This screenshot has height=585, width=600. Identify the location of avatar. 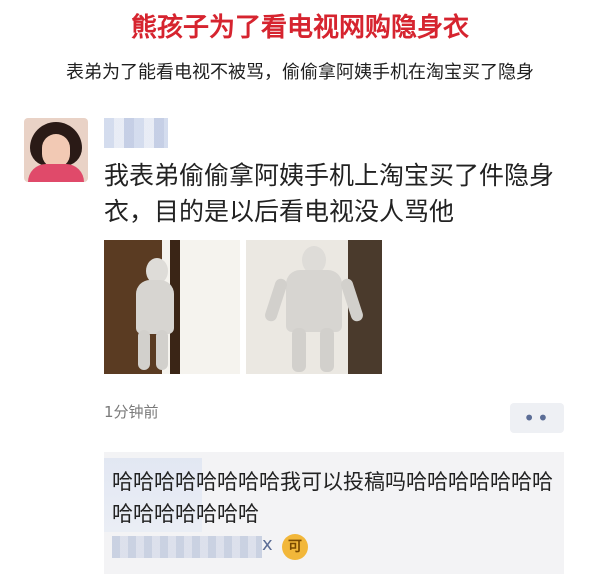
(56, 150).